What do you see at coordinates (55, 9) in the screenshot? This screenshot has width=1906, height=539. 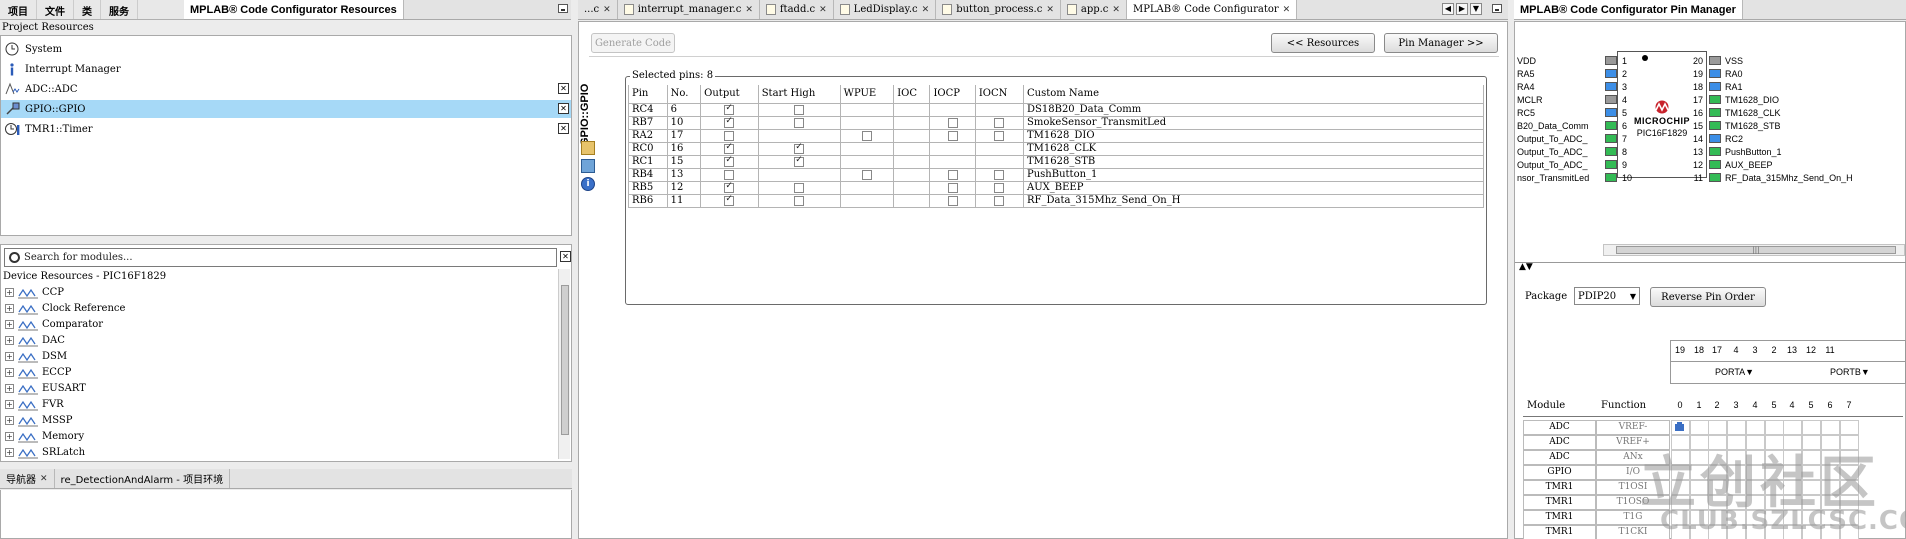 I see `menu-item: 文件` at bounding box center [55, 9].